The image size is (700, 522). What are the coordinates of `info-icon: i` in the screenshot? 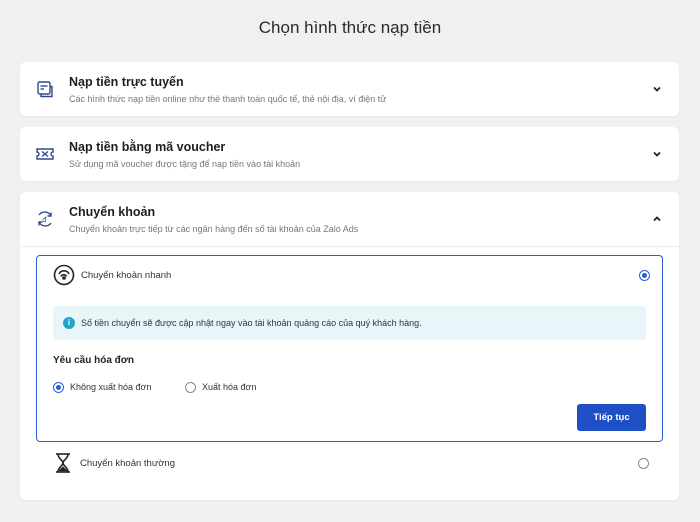 It's located at (69, 323).